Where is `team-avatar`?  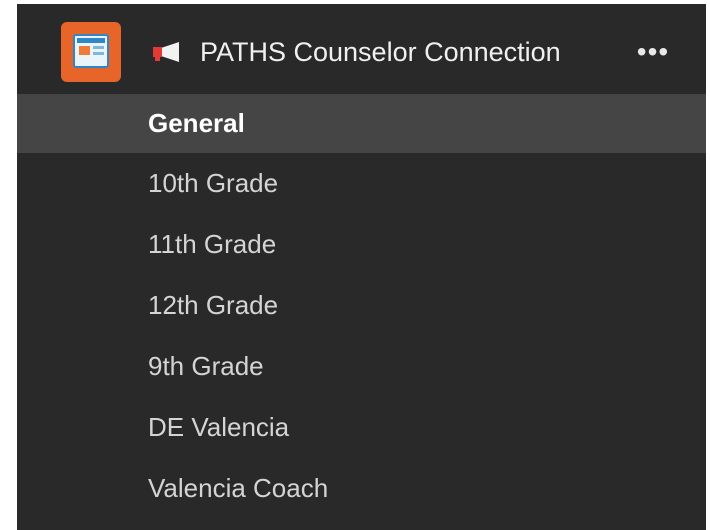 team-avatar is located at coordinates (91, 52).